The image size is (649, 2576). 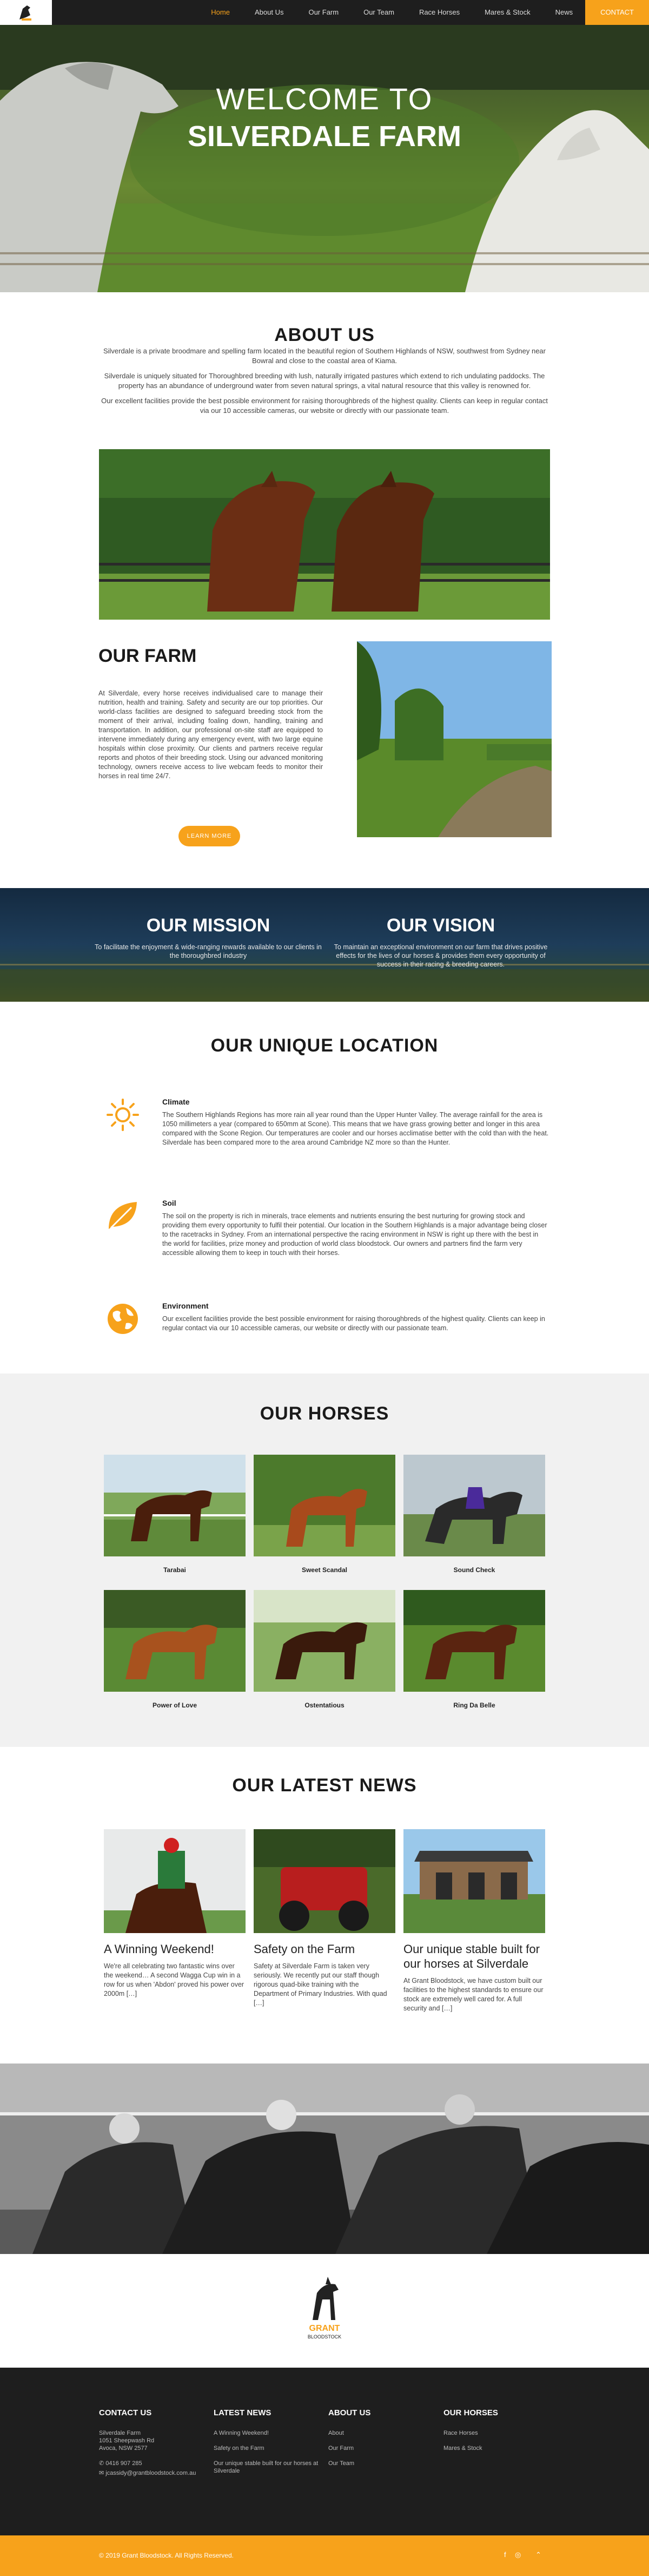 I want to click on nav-about-us: About Us, so click(x=269, y=12).